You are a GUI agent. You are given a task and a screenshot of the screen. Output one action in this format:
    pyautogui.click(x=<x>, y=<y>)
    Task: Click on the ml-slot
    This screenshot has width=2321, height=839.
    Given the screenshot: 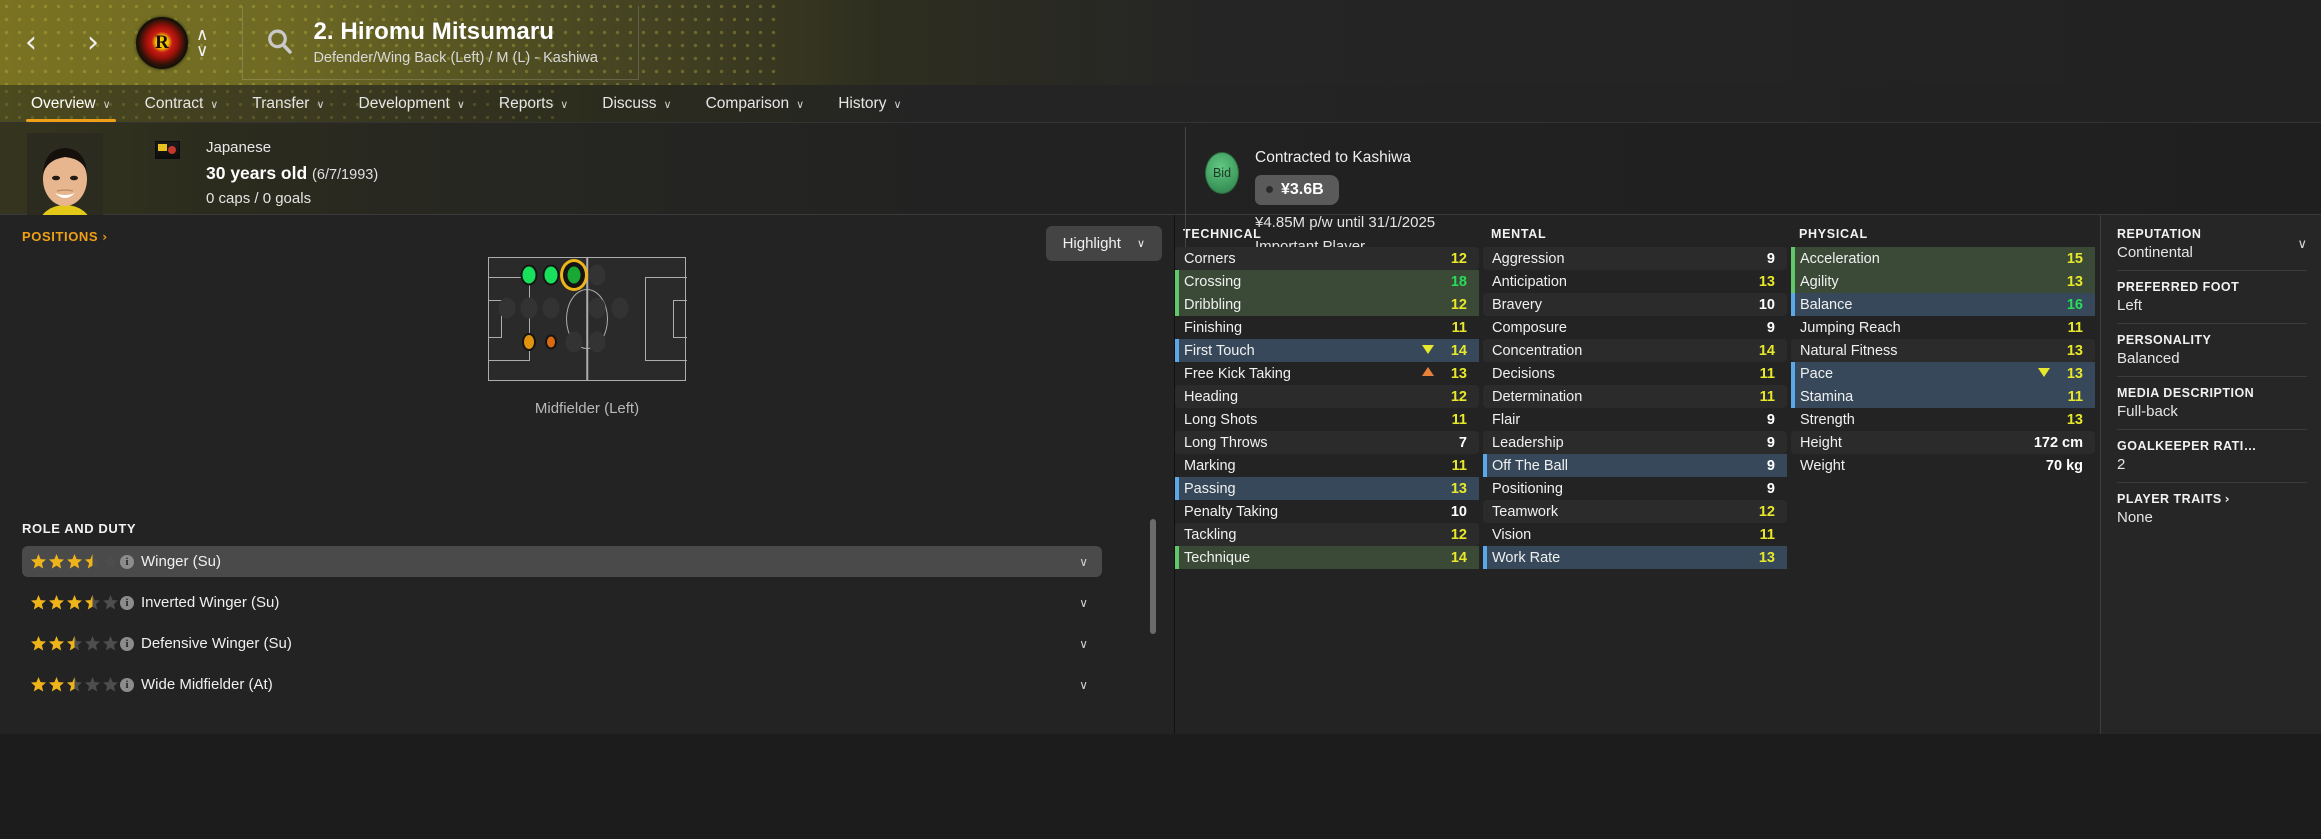 What is the action you would take?
    pyautogui.click(x=529, y=275)
    